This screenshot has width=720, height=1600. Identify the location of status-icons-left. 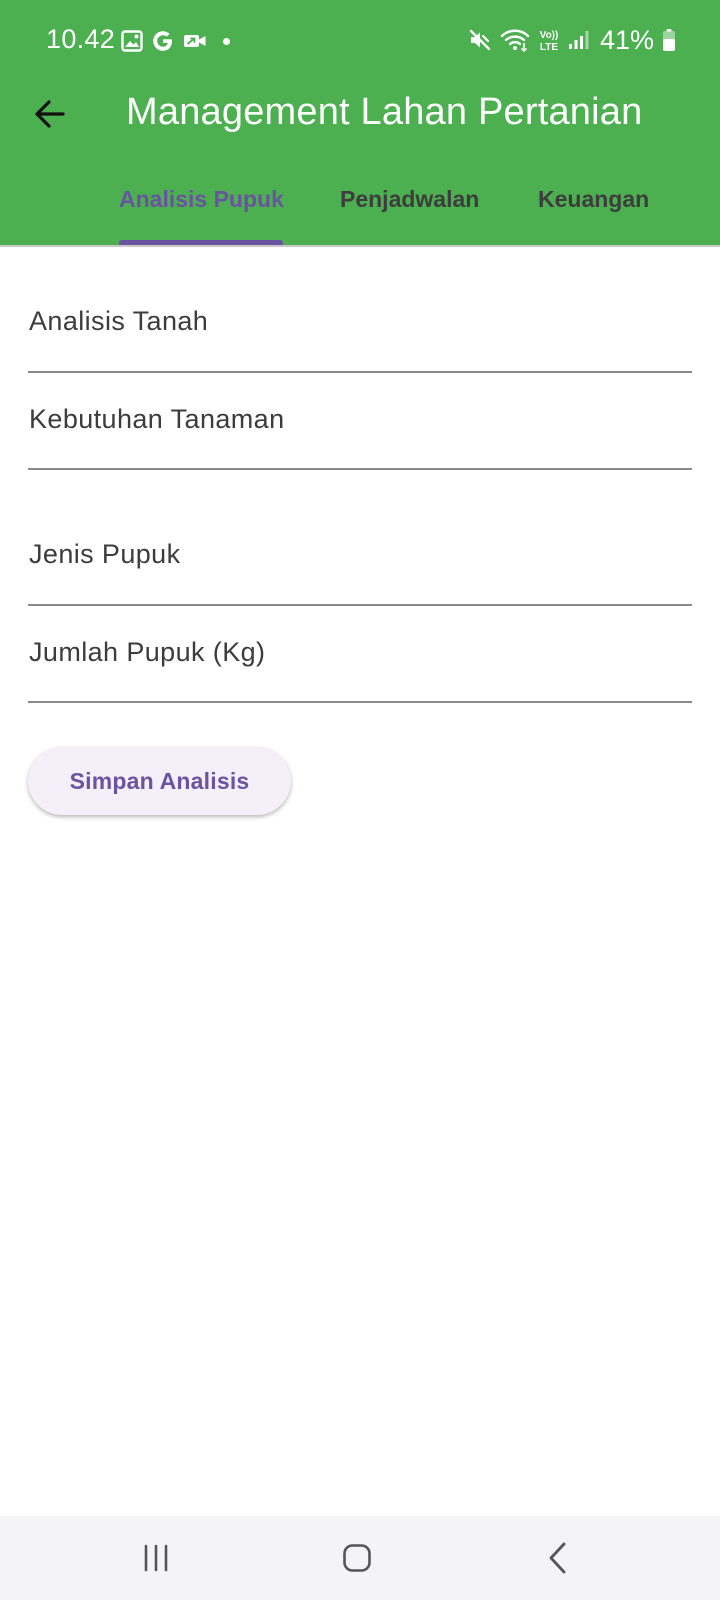
(175, 41).